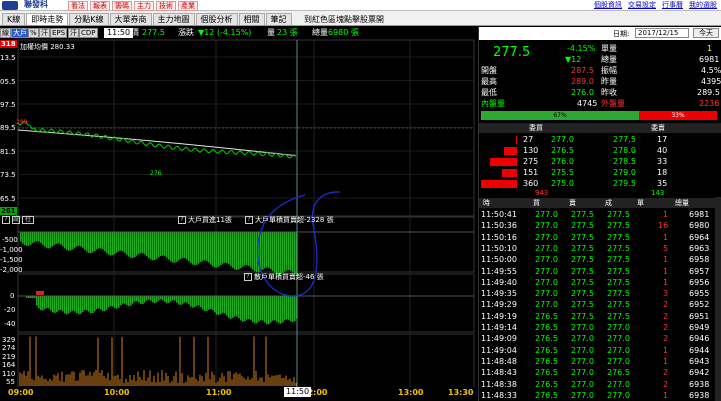 This screenshot has width=721, height=401. What do you see at coordinates (600, 271) in the screenshot?
I see `trade-row: 11:49:55 277.0 277.5 277.5 1 6957` at bounding box center [600, 271].